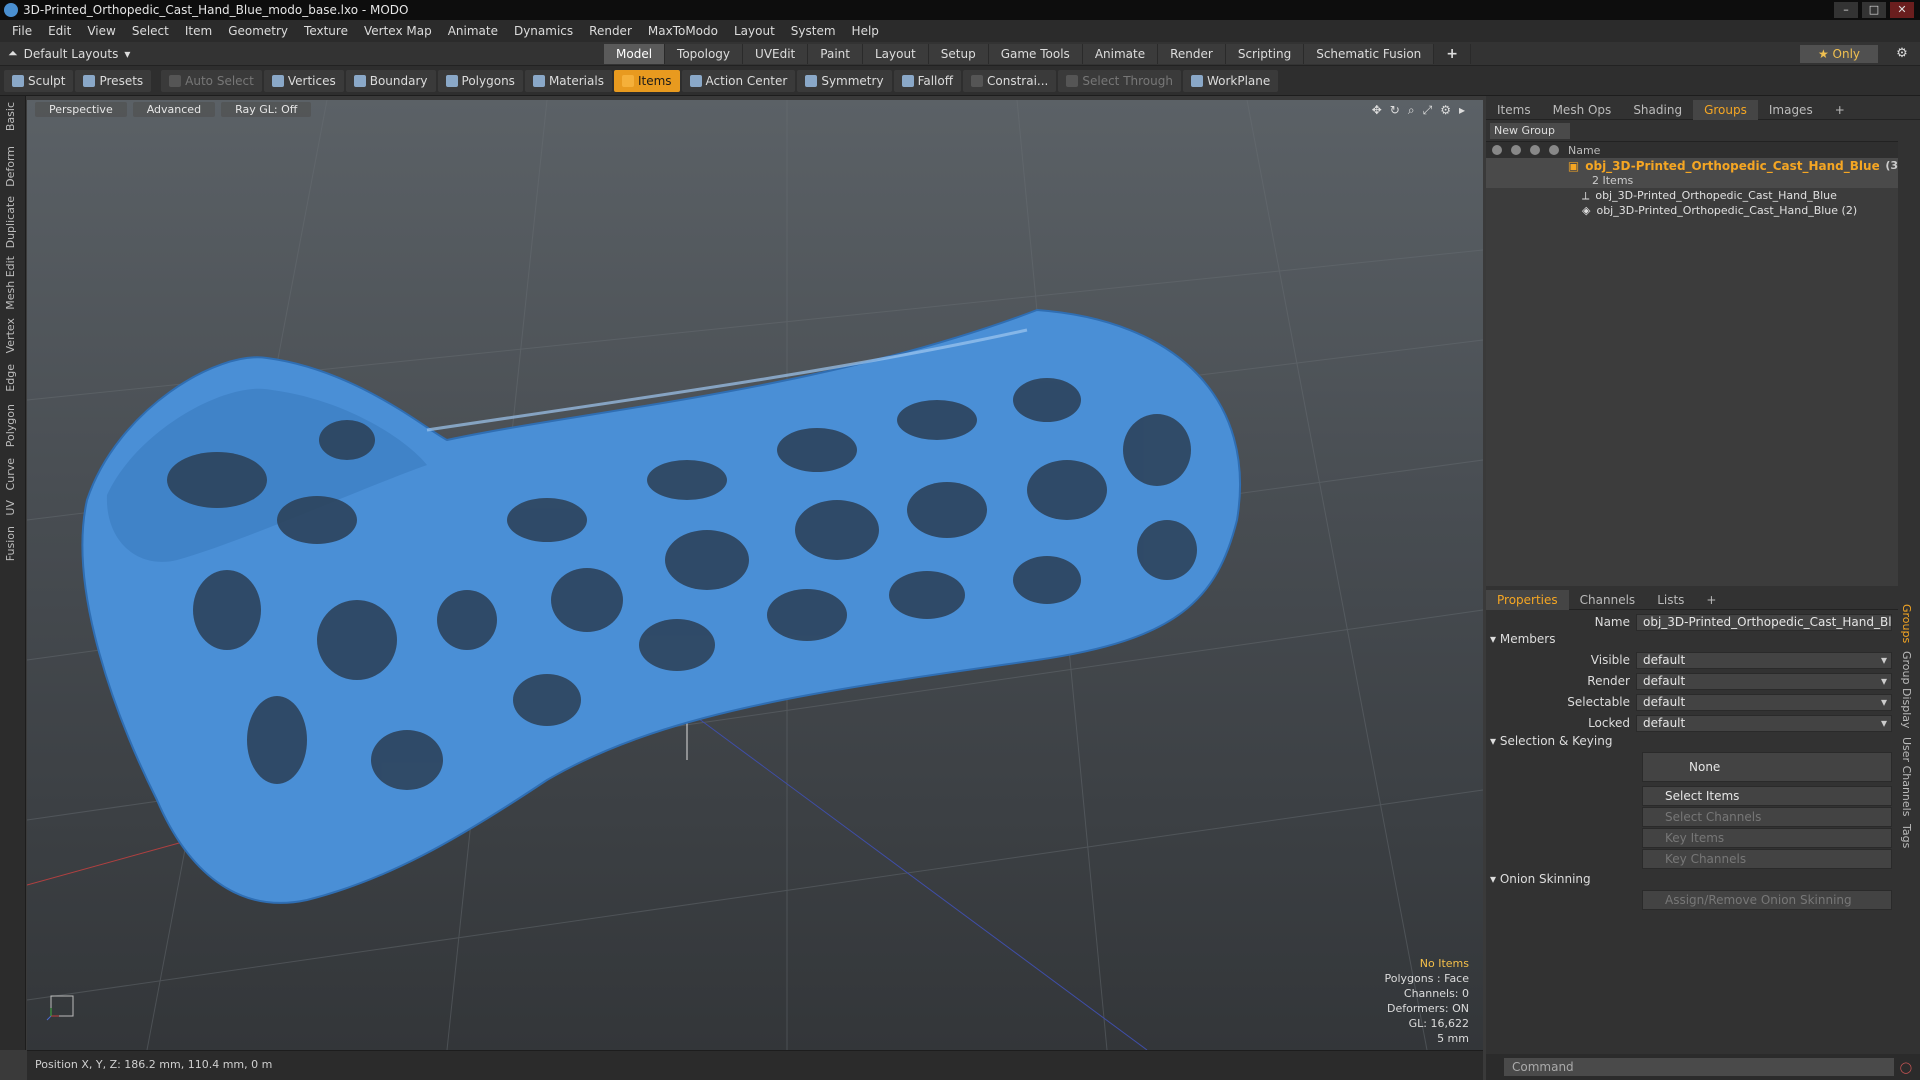 The height and width of the screenshot is (1080, 1920). What do you see at coordinates (266, 109) in the screenshot?
I see `raygl-button: Ray GL: Off` at bounding box center [266, 109].